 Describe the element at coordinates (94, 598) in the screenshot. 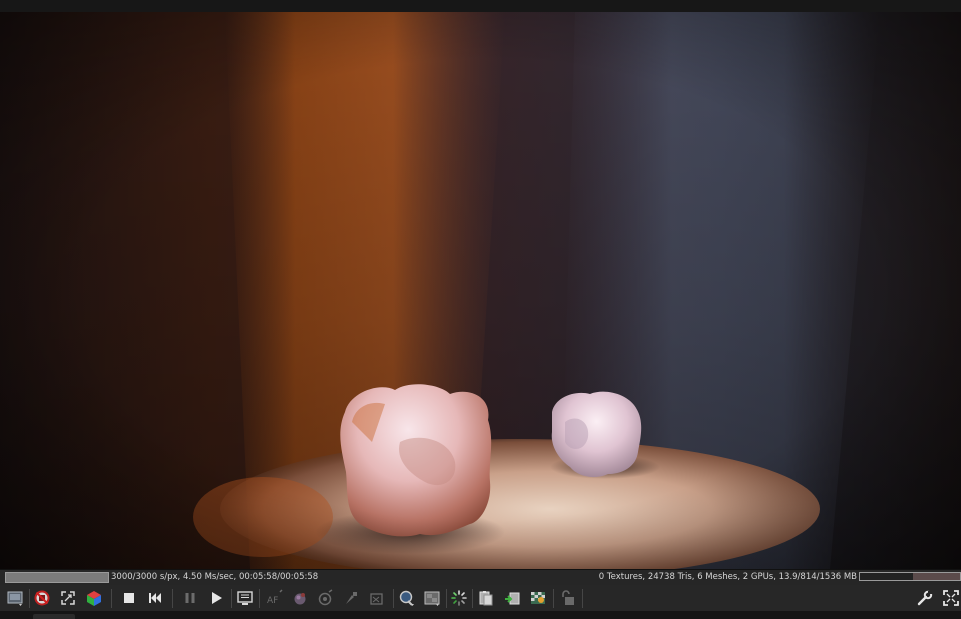

I see `color-cube-icon` at that location.